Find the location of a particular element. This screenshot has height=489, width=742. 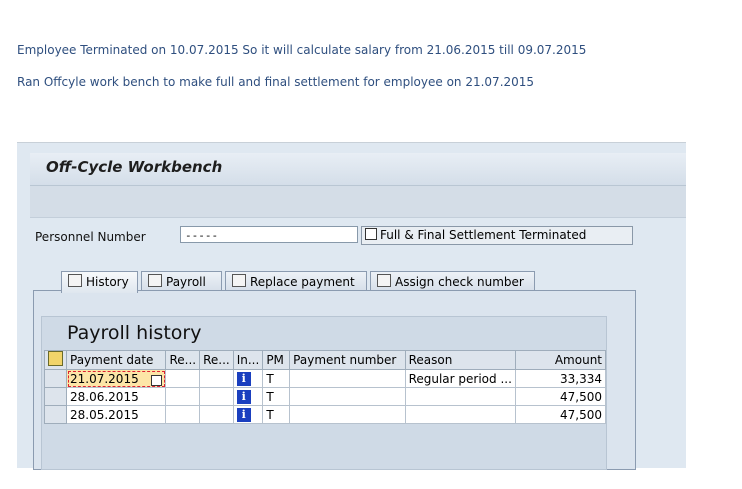

tab-payroll-label: Payroll is located at coordinates (186, 282).